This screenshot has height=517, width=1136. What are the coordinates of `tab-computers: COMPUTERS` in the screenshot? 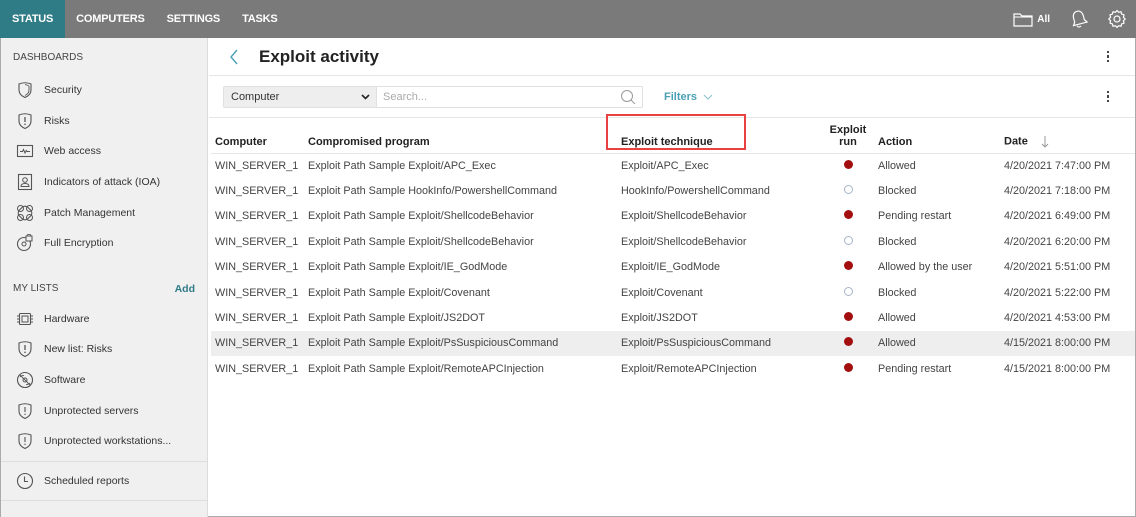 It's located at (110, 19).